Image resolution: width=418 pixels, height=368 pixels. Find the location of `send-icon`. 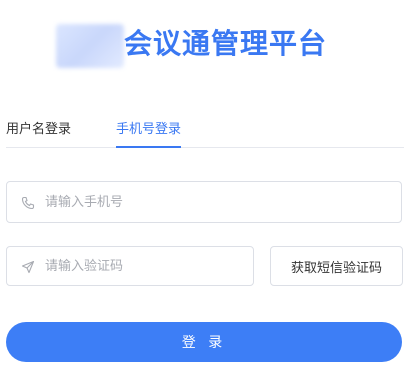

send-icon is located at coordinates (28, 266).